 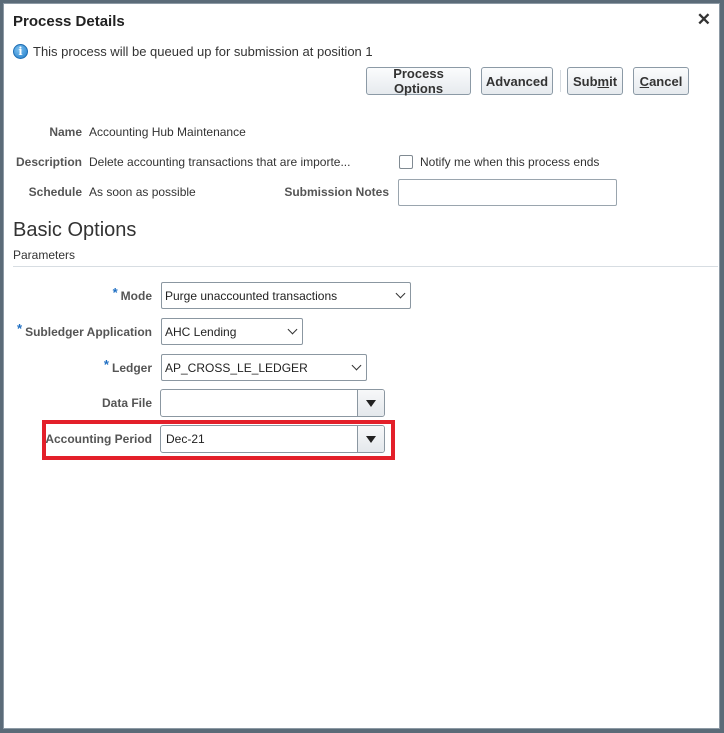 I want to click on submit-button: Sub m it, so click(x=595, y=81).